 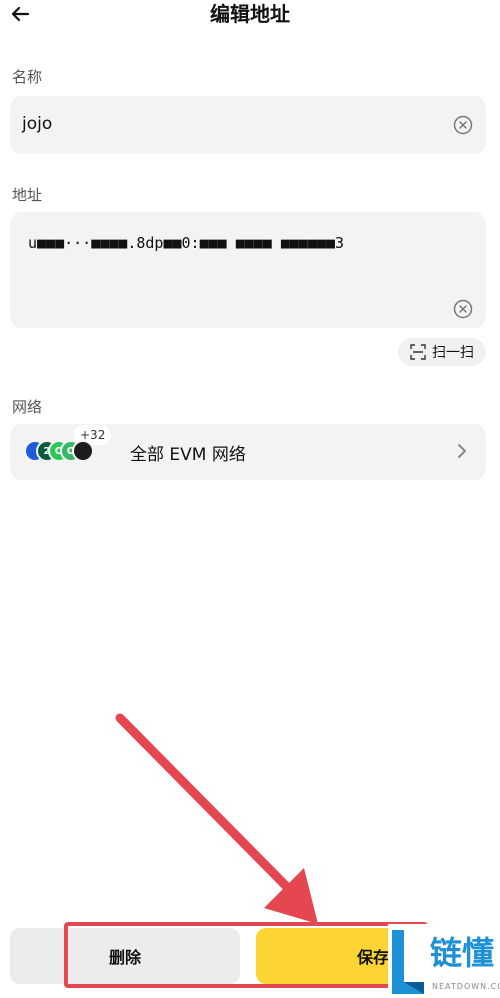 I want to click on delete-button: 删除, so click(x=125, y=956).